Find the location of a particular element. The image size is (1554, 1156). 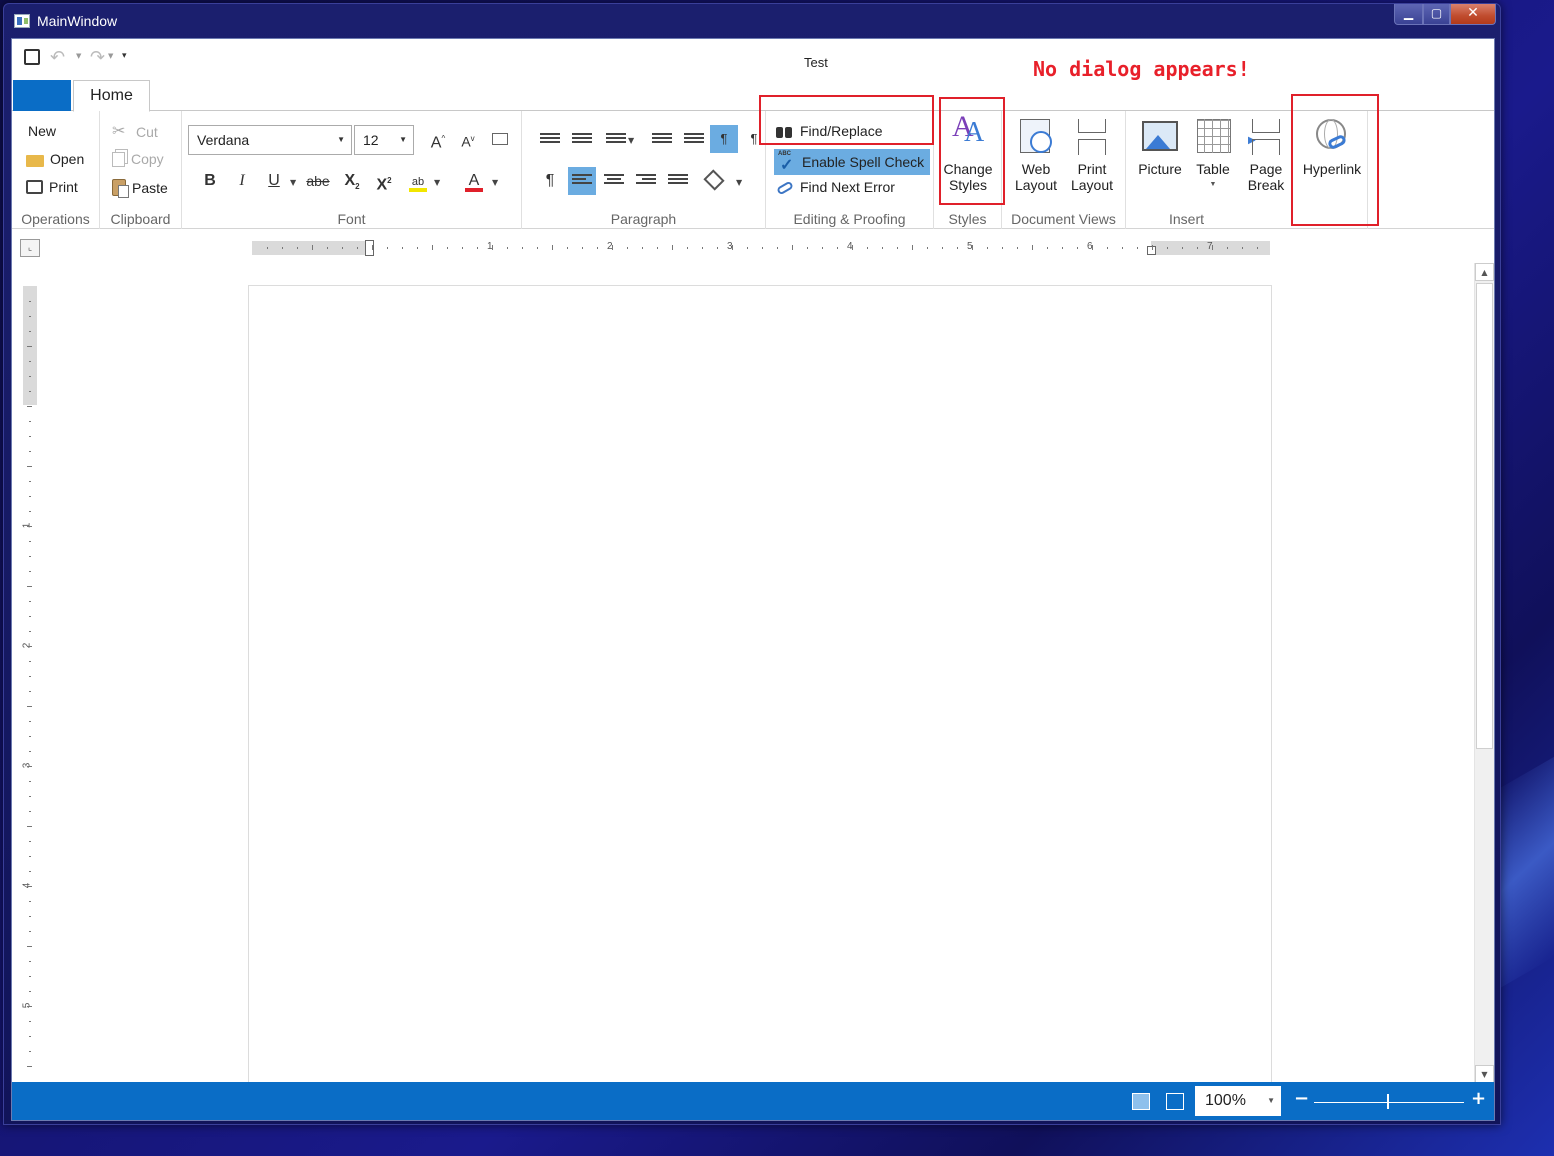

web-layout-button: Web Layout is located at coordinates (1036, 156).